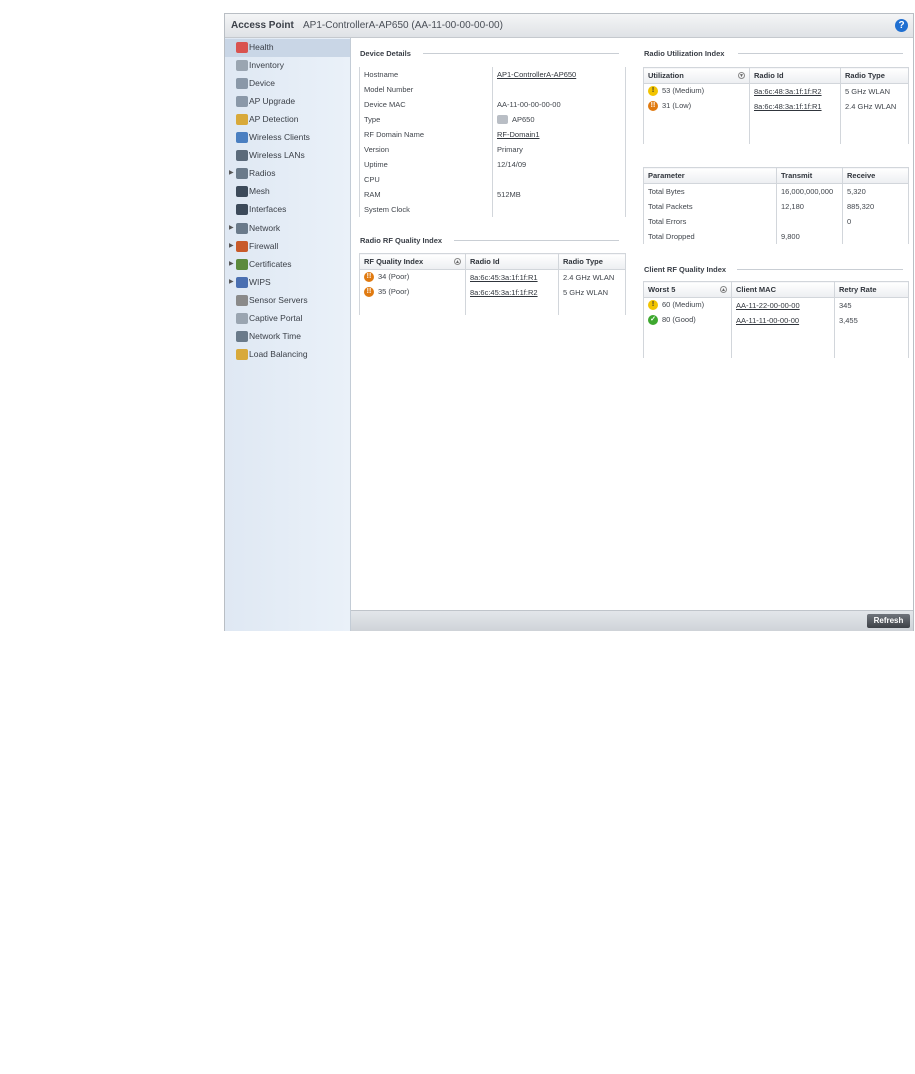  What do you see at coordinates (261, 47) in the screenshot?
I see `sidebar-item-label: Health` at bounding box center [261, 47].